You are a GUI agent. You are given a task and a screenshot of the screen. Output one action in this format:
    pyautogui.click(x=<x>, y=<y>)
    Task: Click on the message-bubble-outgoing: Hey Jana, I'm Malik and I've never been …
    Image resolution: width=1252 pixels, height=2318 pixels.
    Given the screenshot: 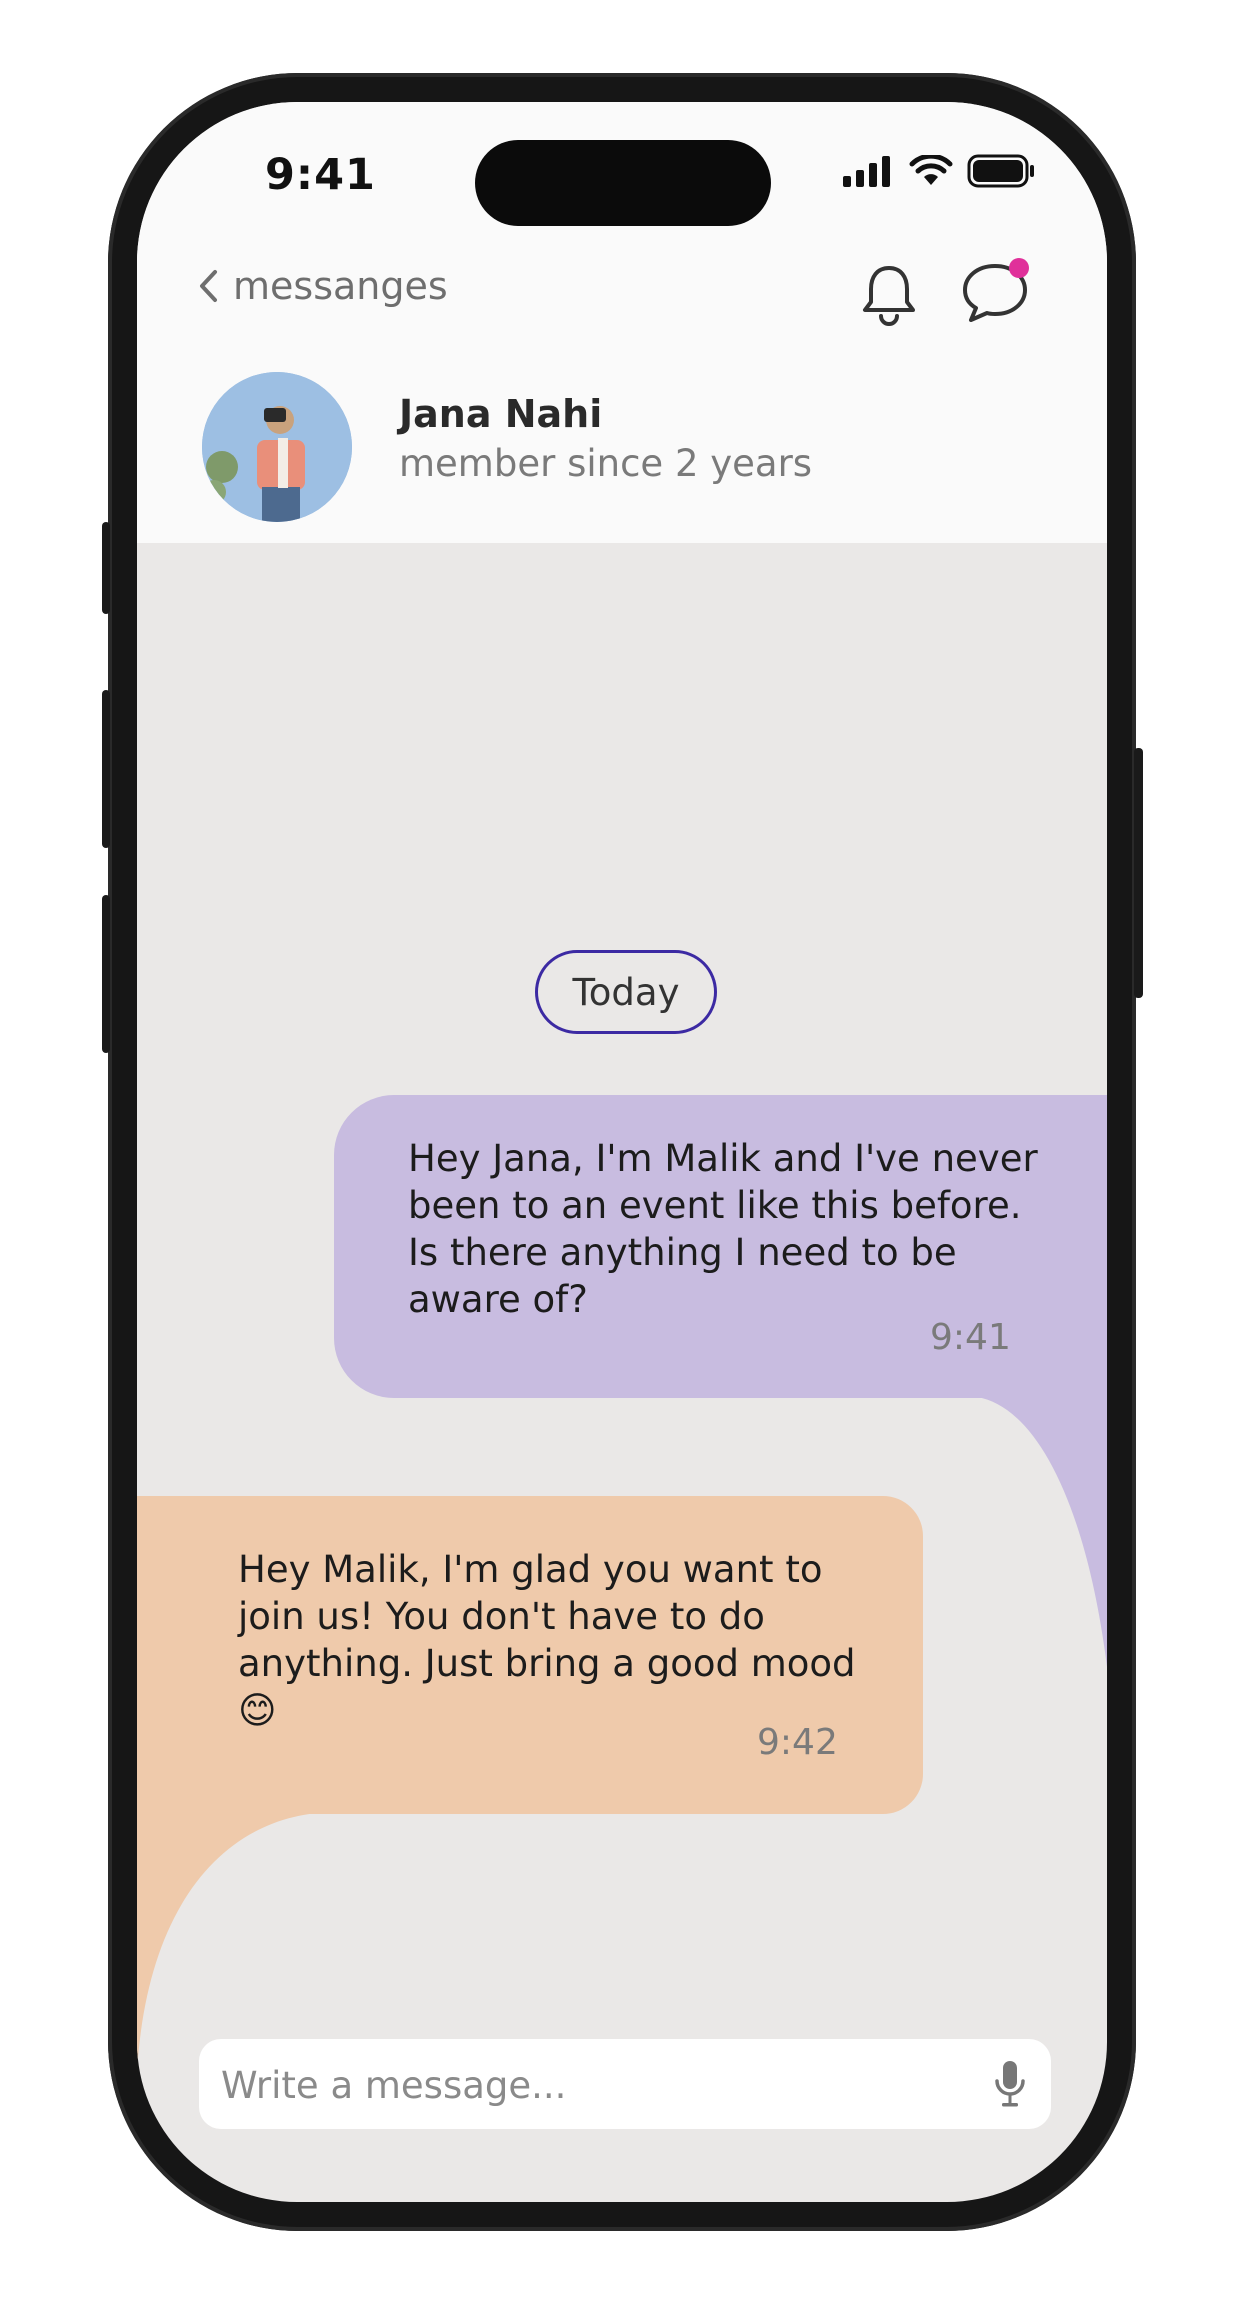 What is the action you would take?
    pyautogui.click(x=720, y=1246)
    